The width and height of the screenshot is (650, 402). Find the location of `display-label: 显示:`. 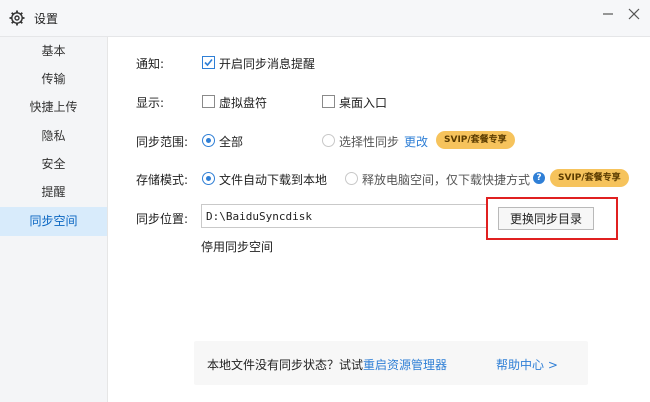

display-label: 显示: is located at coordinates (150, 103).